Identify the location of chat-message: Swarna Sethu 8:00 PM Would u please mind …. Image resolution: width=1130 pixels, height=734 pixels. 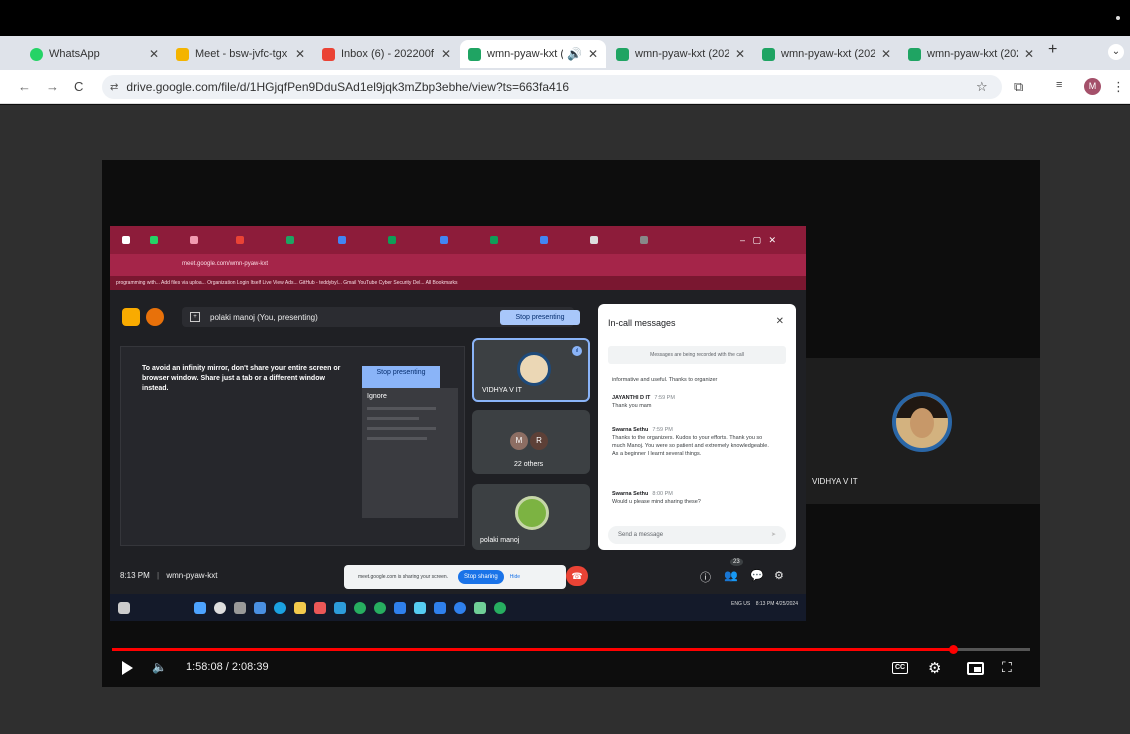
(692, 498).